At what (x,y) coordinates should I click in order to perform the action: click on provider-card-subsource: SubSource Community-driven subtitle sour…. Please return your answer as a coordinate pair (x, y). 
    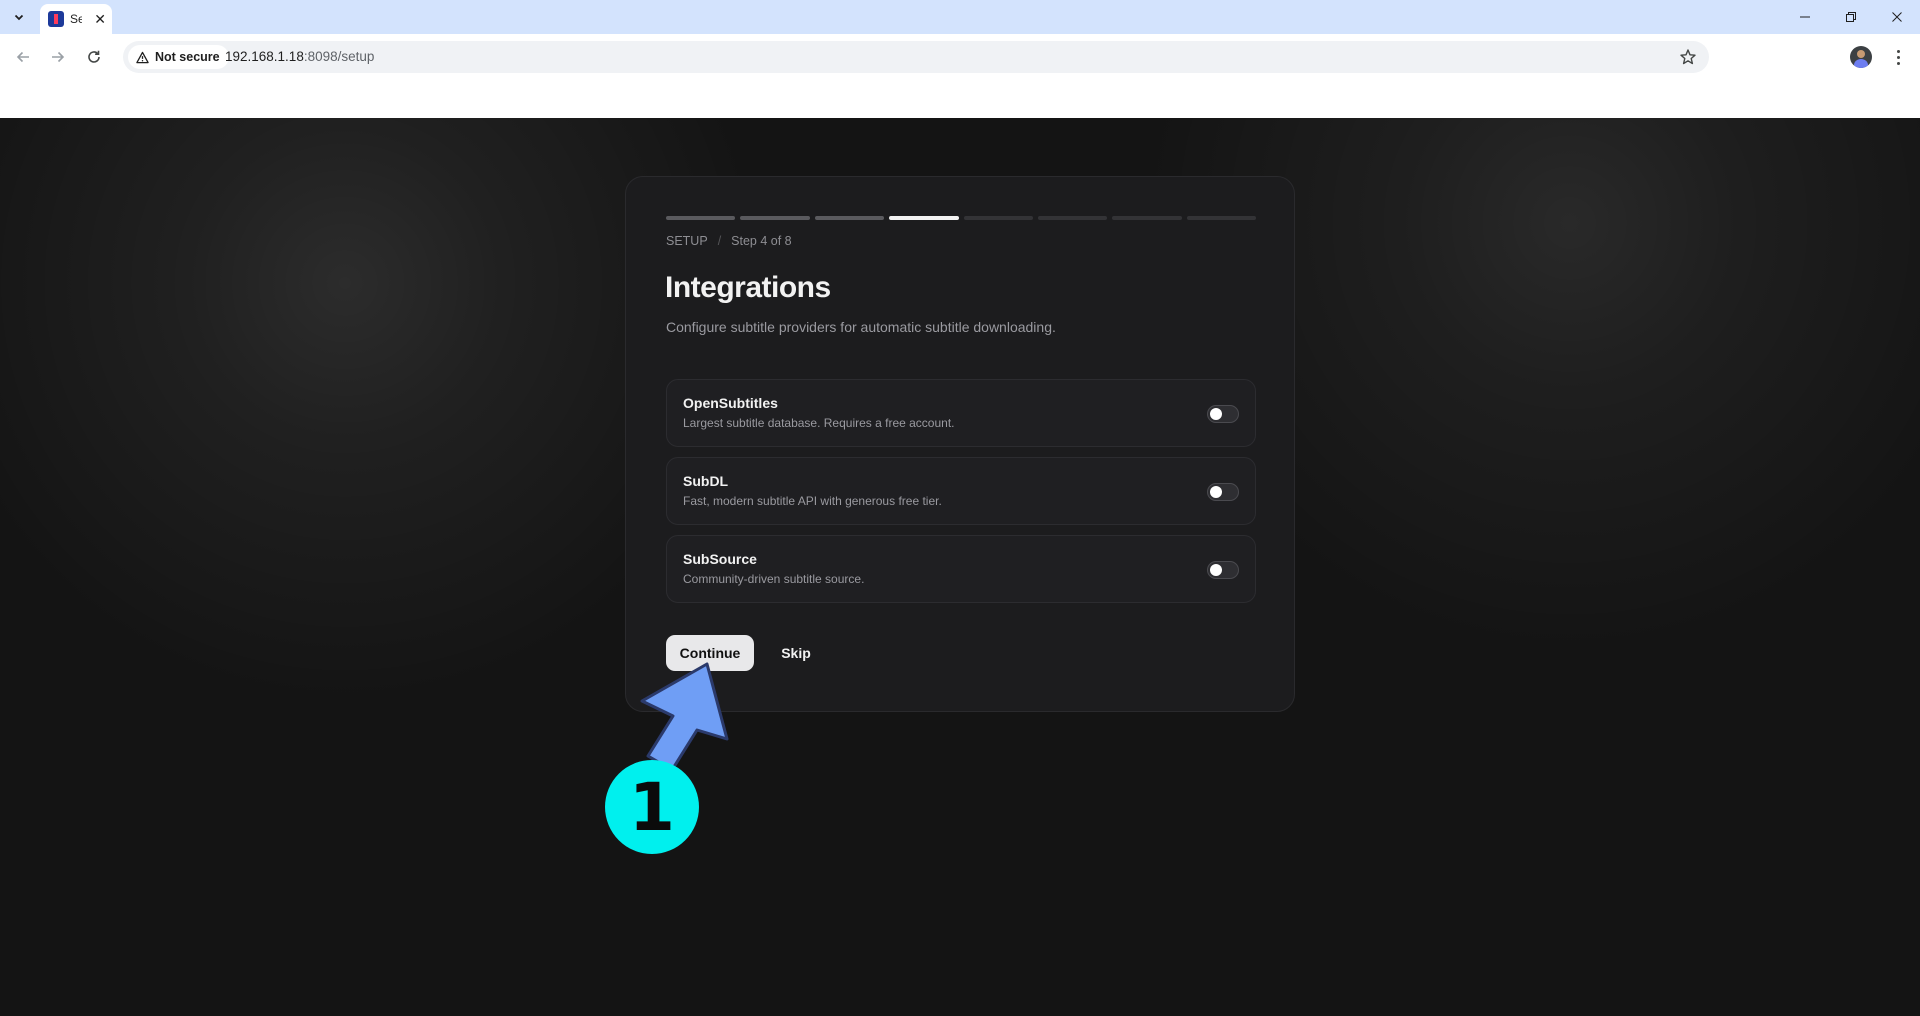
    Looking at the image, I should click on (961, 569).